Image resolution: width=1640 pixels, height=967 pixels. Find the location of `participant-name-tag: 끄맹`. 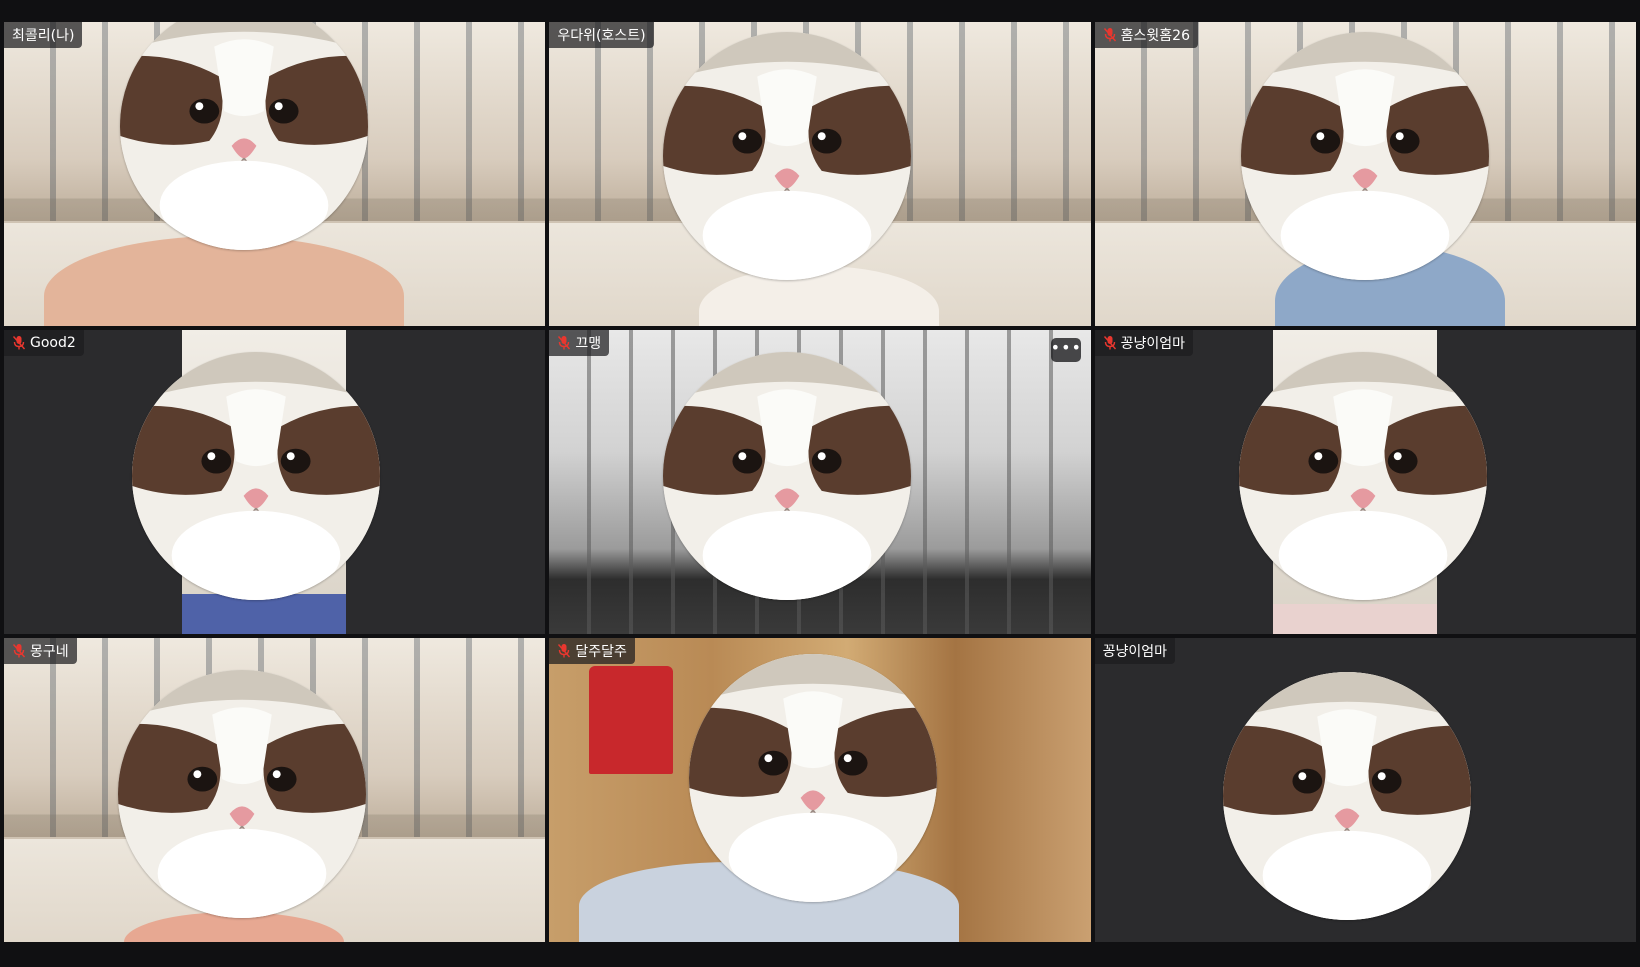

participant-name-tag: 끄맹 is located at coordinates (579, 343).